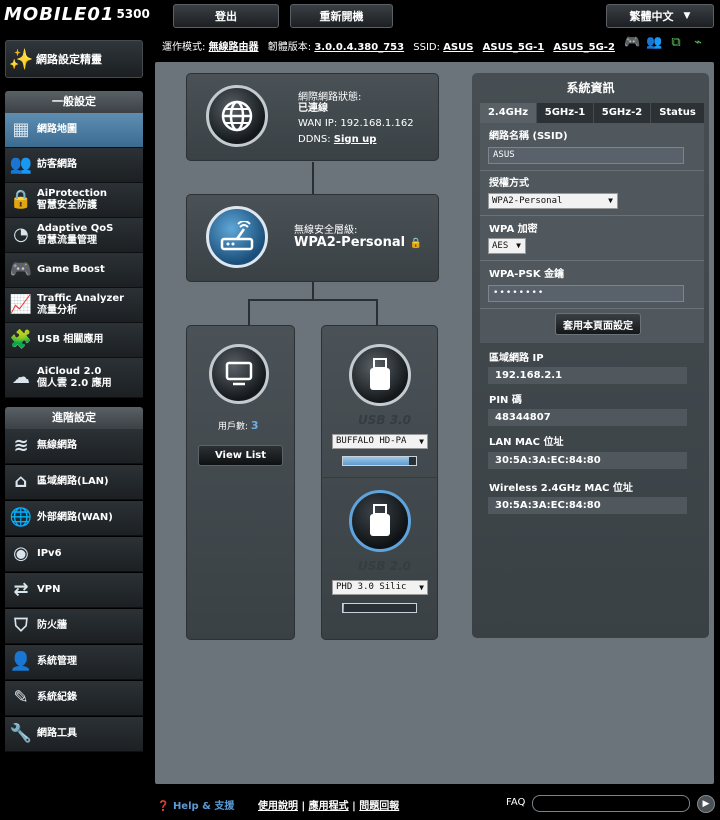 The image size is (720, 820). What do you see at coordinates (677, 113) in the screenshot?
I see `tab-status: Status` at bounding box center [677, 113].